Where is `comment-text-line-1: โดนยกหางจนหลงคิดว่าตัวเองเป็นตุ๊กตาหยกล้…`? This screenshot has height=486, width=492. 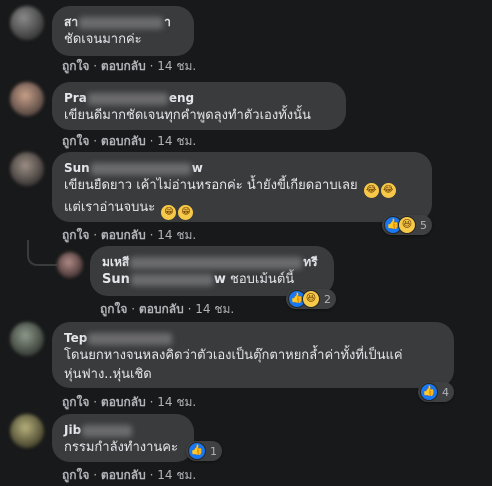 comment-text-line-1: โดนยกหางจนหลงคิดว่าตัวเองเป็นตุ๊กตาหยกล้… is located at coordinates (233, 355).